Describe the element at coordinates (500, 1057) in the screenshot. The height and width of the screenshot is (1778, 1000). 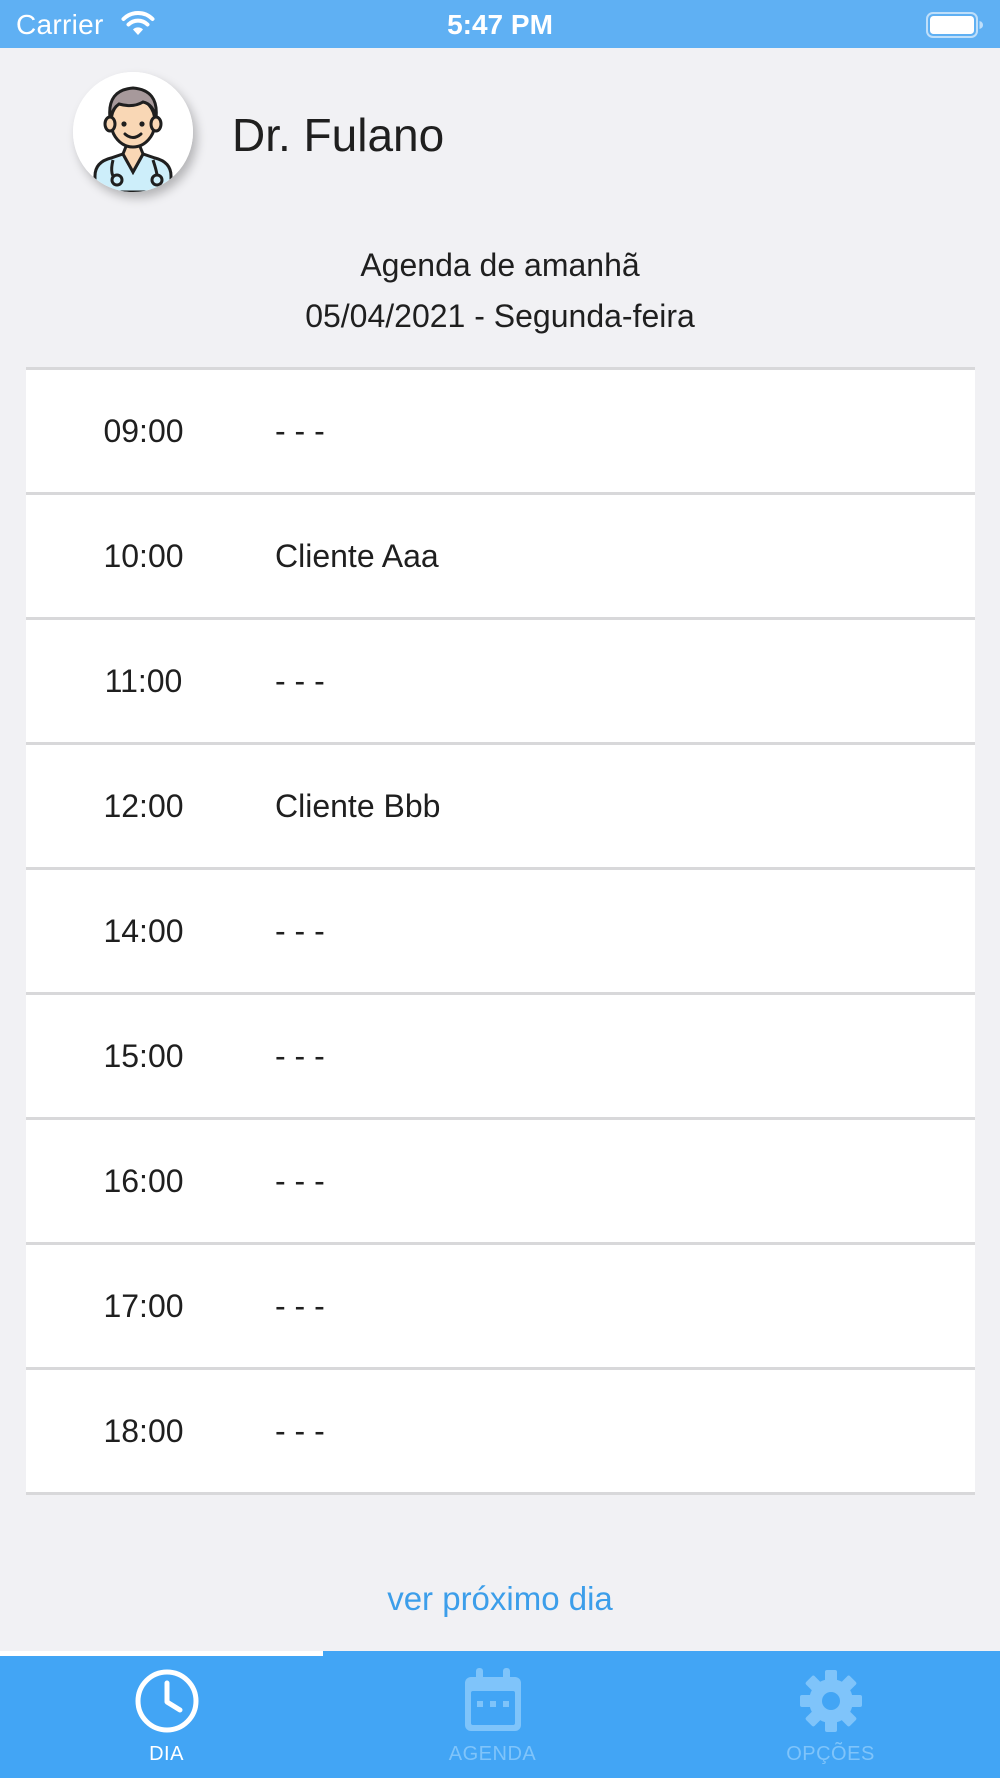
I see `schedule-row: 15:00 - - -` at that location.